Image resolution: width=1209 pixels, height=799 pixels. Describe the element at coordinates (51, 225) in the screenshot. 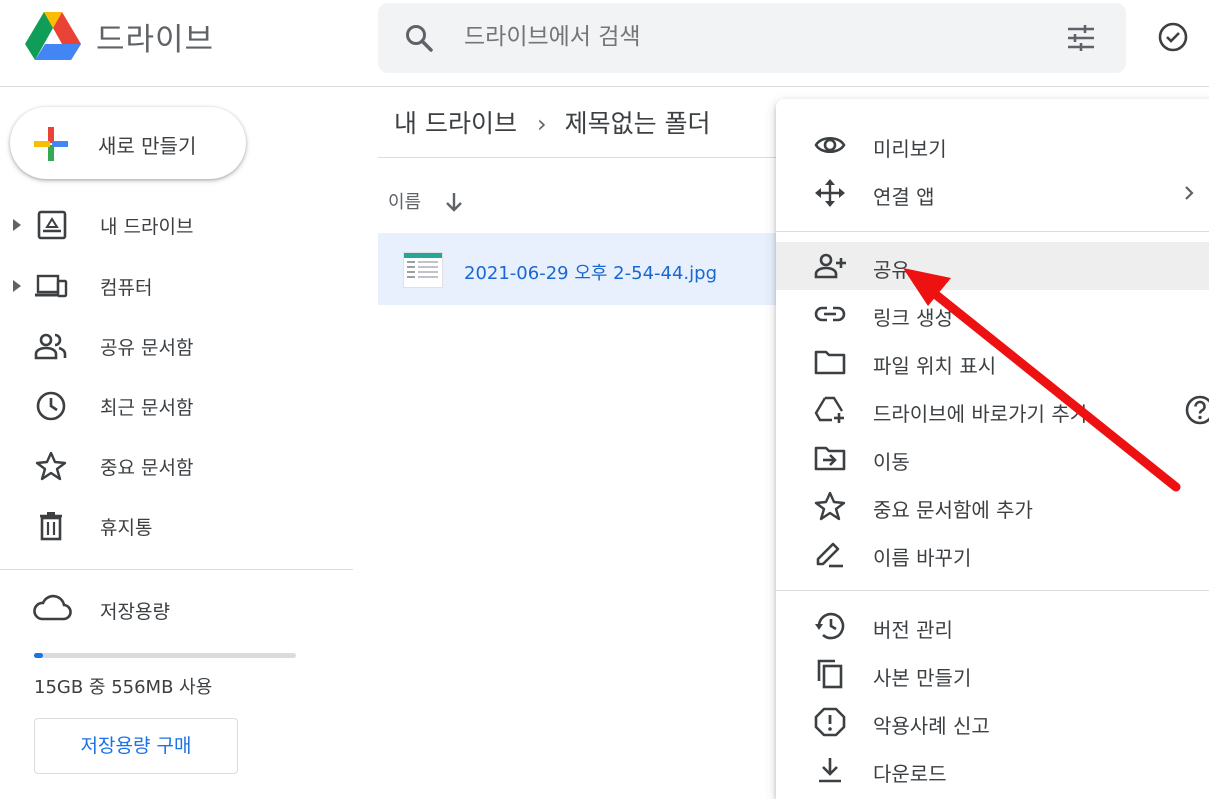

I see `my-drive-icon` at that location.